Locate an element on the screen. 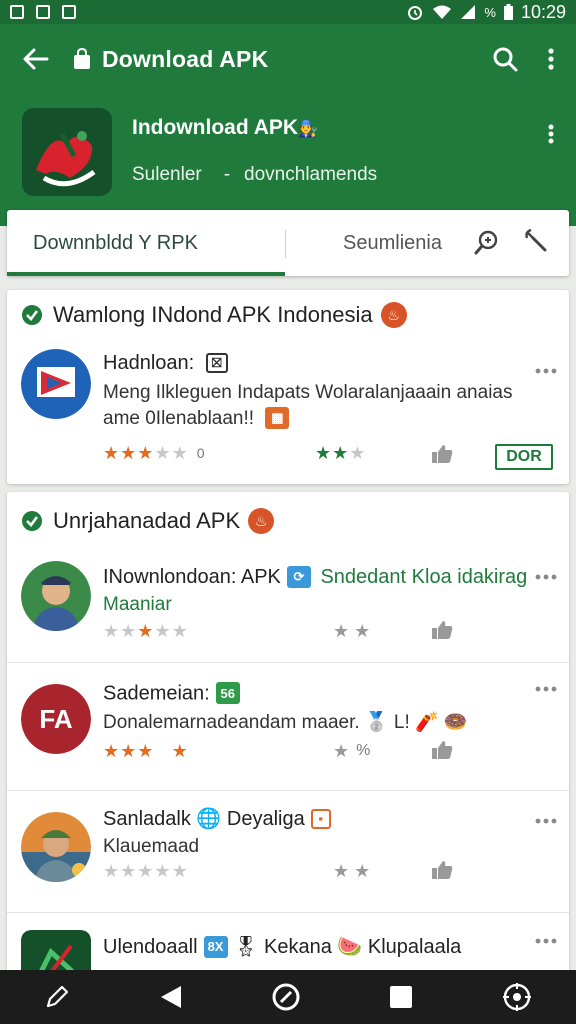 The width and height of the screenshot is (576, 1024). secondary-rating: ★% is located at coordinates (352, 751).